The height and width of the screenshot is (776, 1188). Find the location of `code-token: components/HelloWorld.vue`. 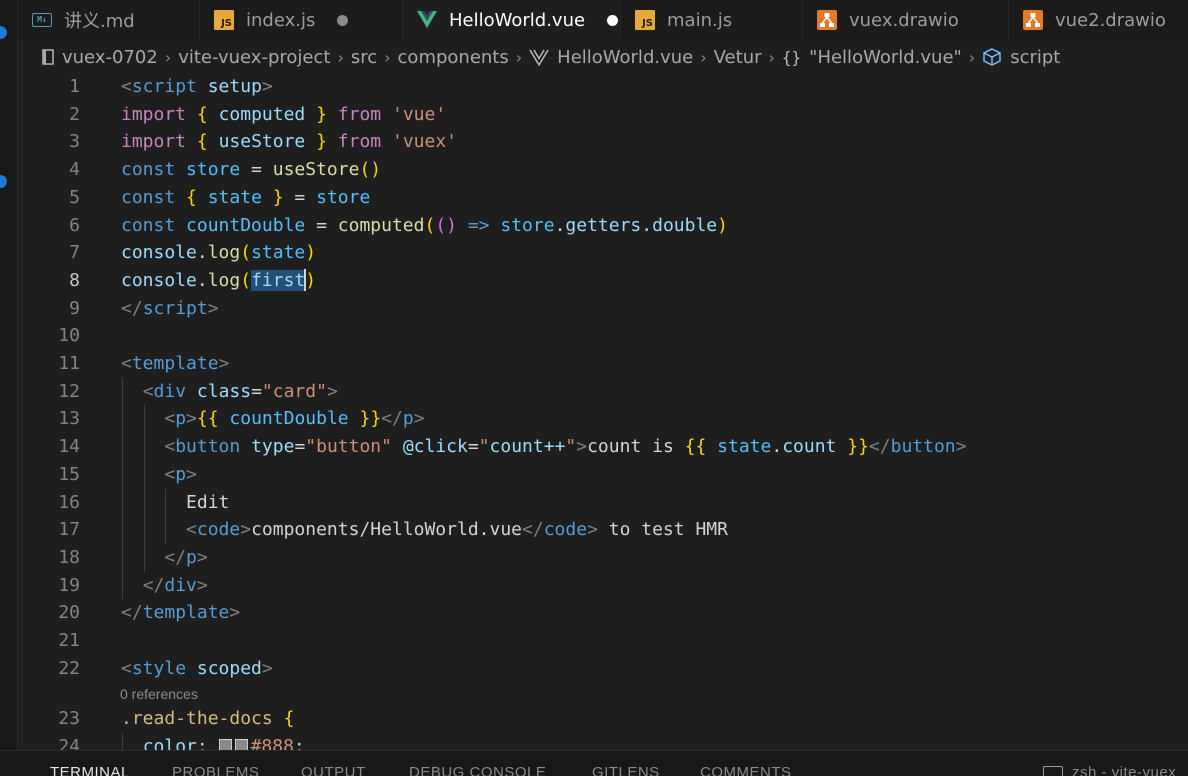

code-token: components/HelloWorld.vue is located at coordinates (387, 530).